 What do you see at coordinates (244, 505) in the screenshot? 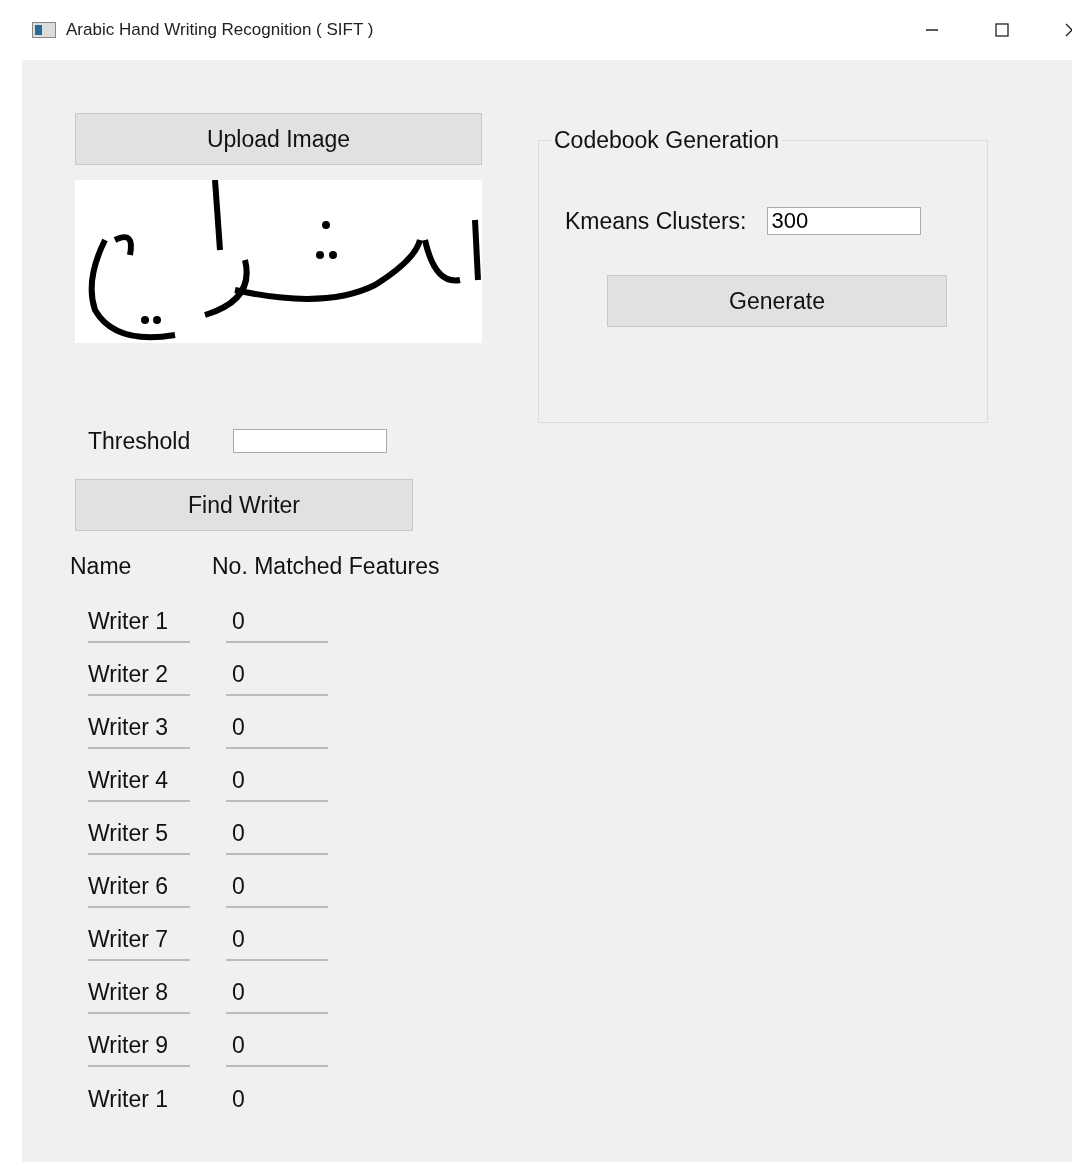
I see `find-writer-button: Find Writer` at bounding box center [244, 505].